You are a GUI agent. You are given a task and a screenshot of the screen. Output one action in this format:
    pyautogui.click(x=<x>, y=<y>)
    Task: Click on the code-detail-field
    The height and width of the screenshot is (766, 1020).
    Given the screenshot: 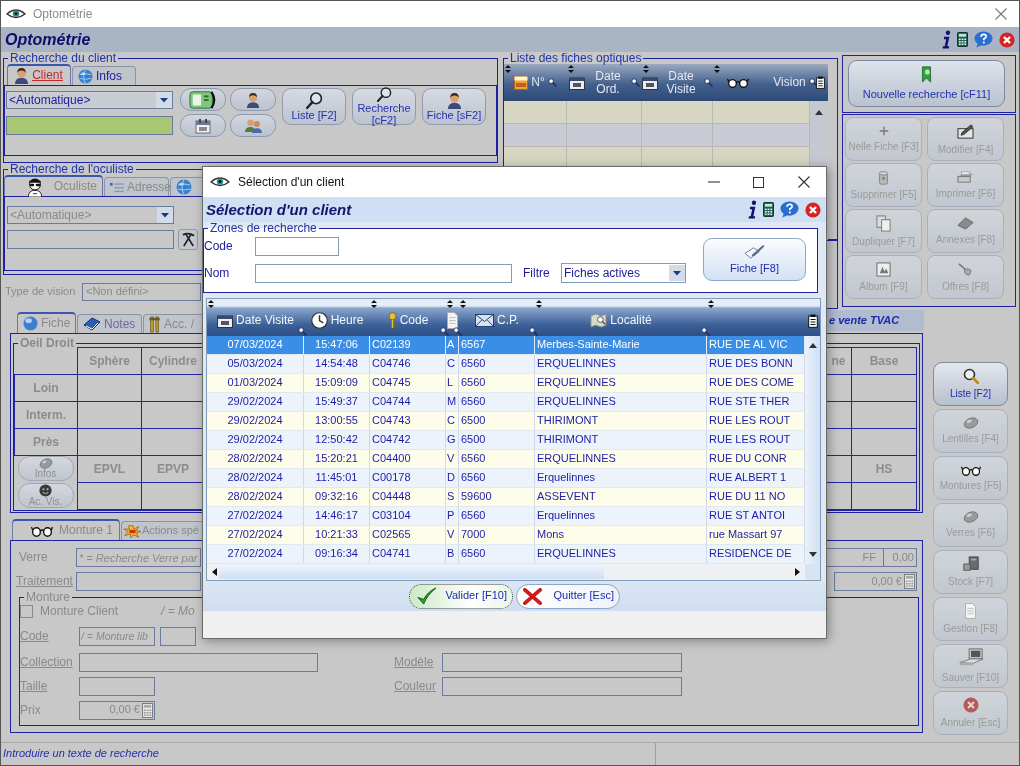 What is the action you would take?
    pyautogui.click(x=178, y=636)
    